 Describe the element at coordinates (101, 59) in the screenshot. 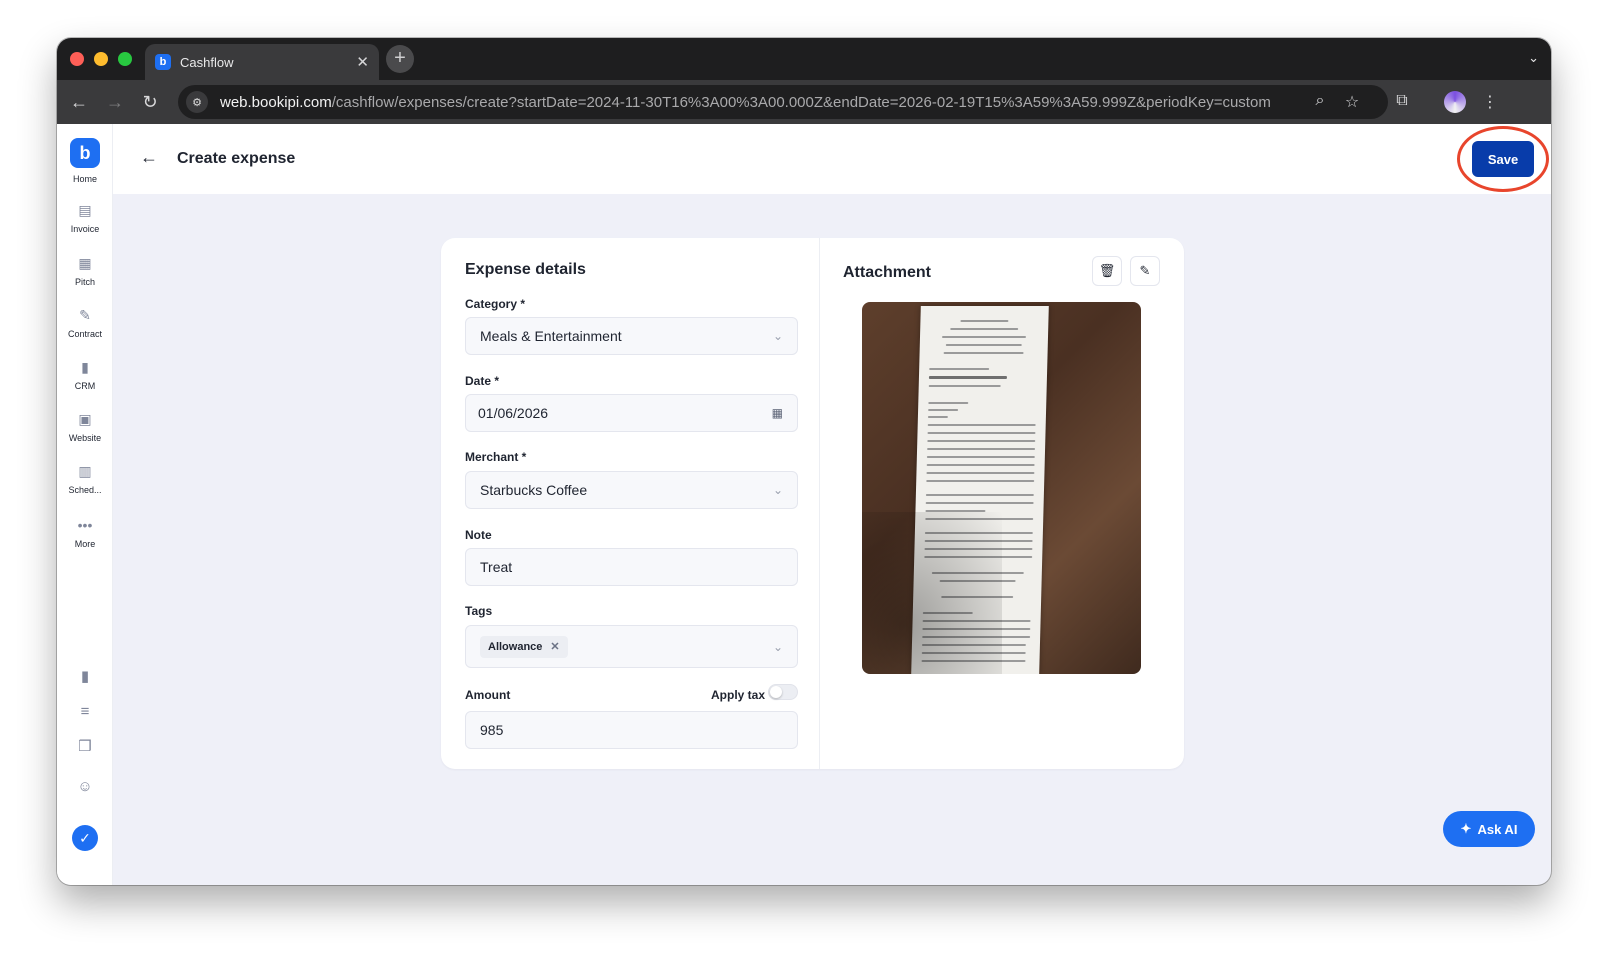

I see `minimize-window-button` at that location.